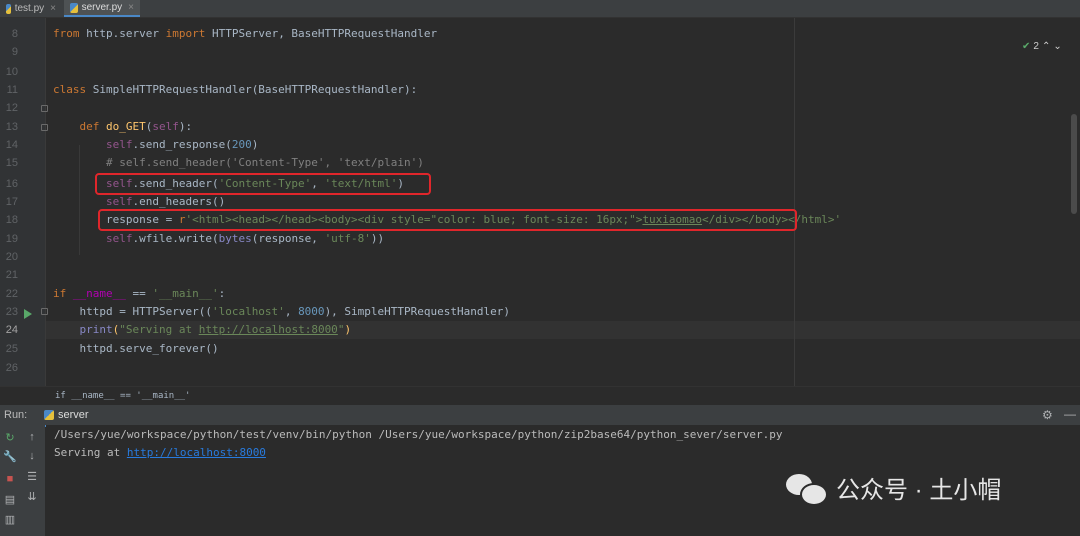  Describe the element at coordinates (14, 52) in the screenshot. I see `line-number: 9` at that location.